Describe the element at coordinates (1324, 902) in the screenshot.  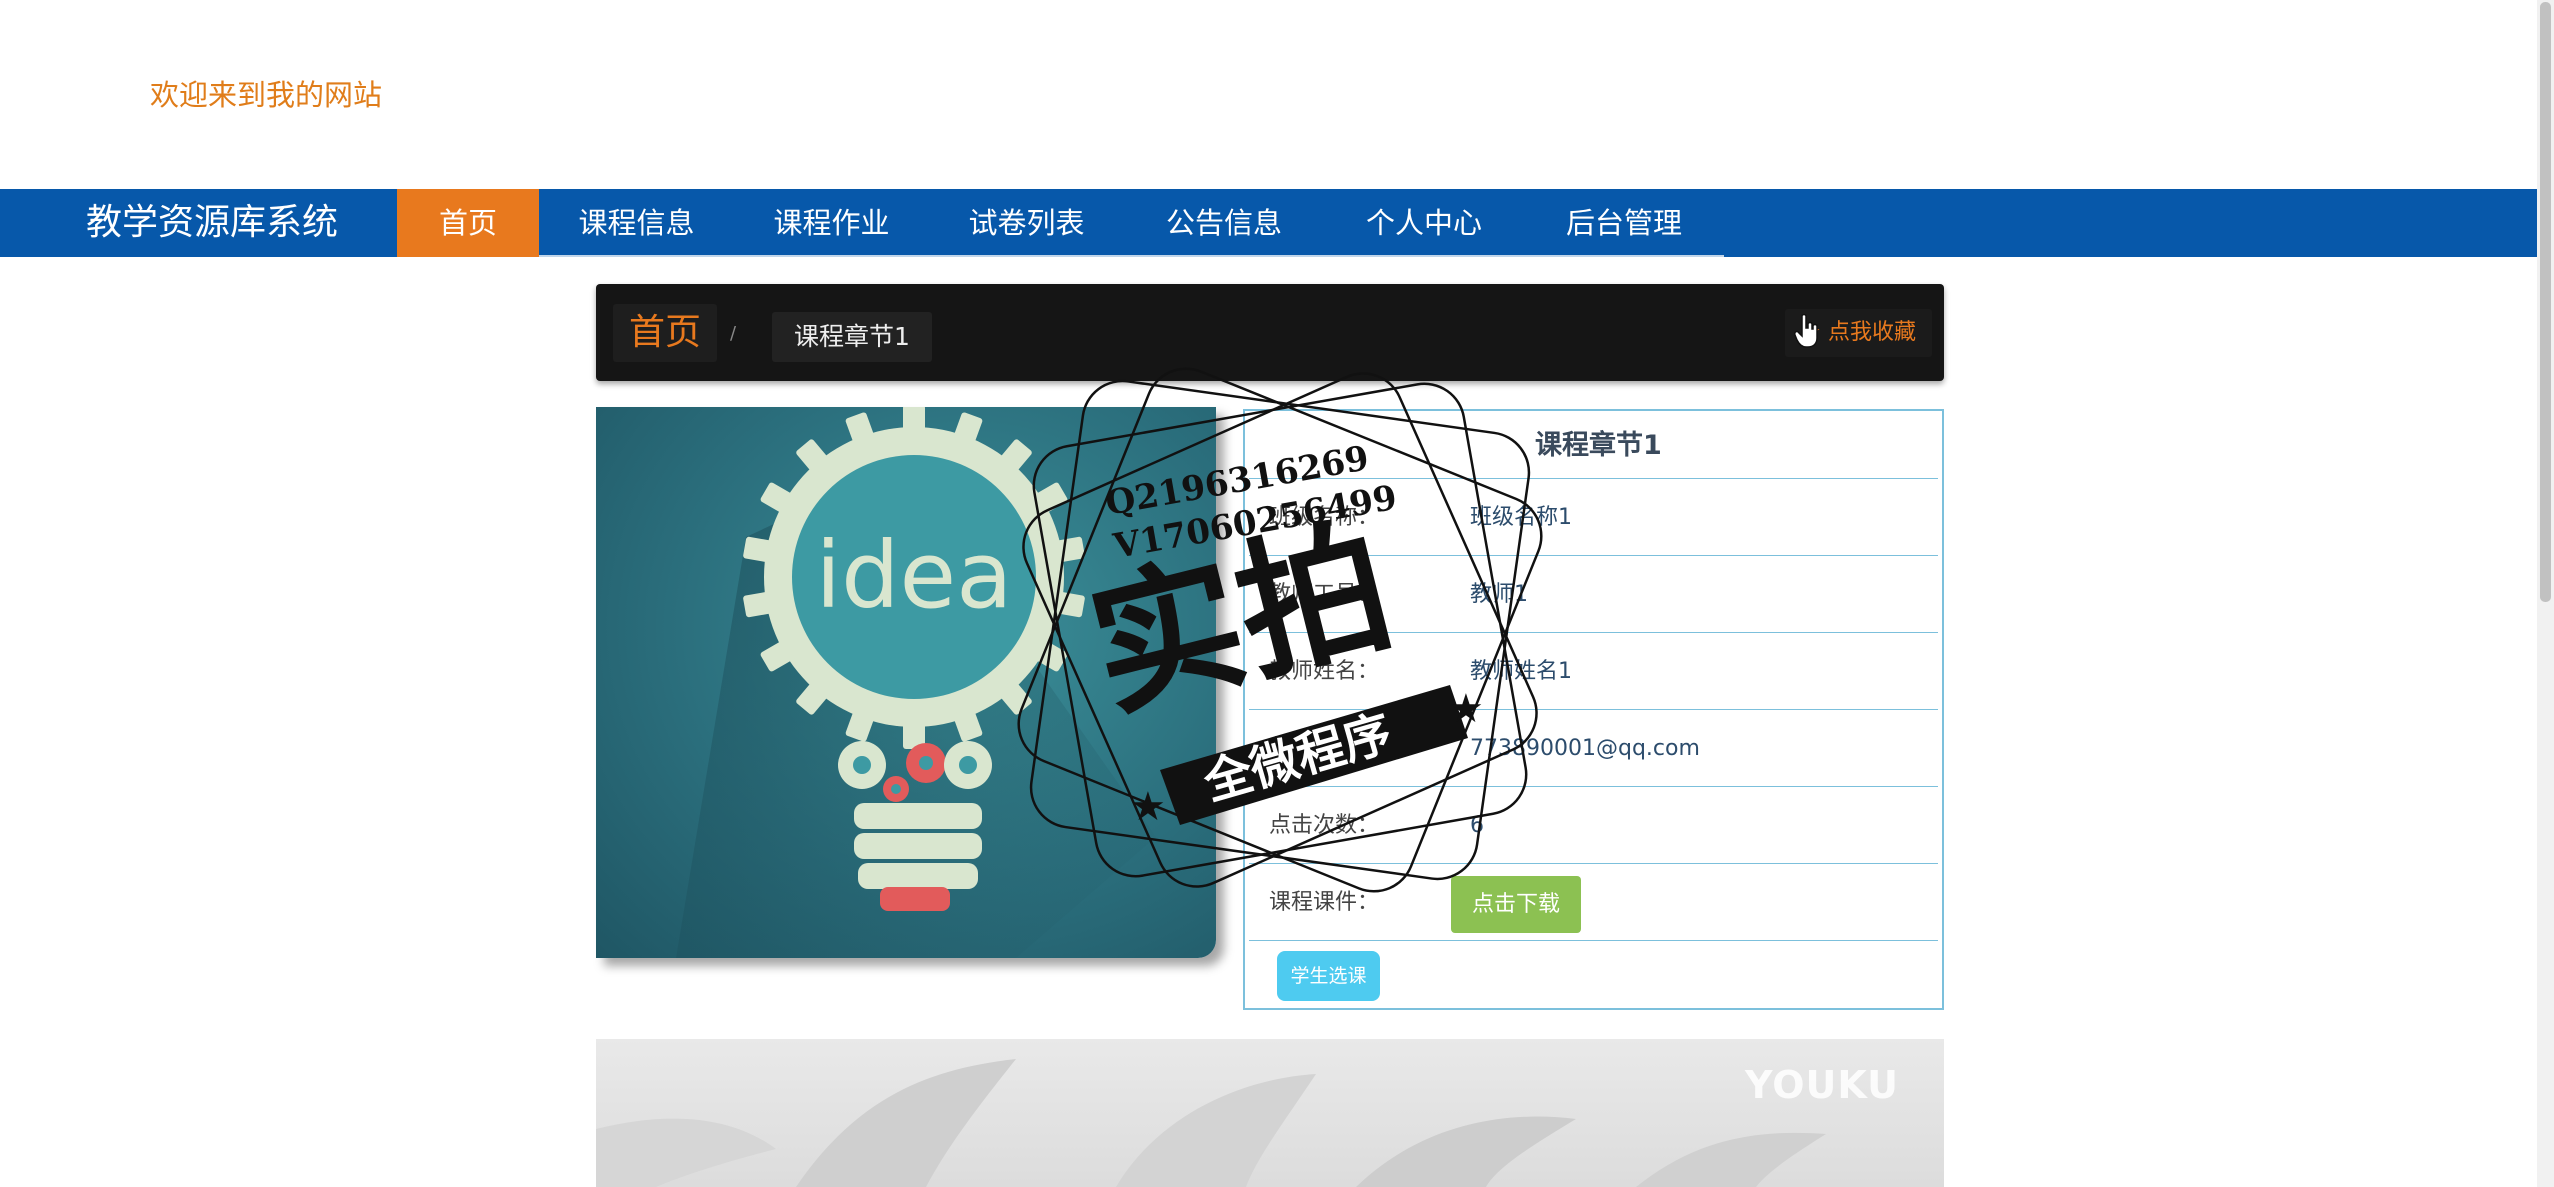
I see `detail-label: 课程课件：` at that location.